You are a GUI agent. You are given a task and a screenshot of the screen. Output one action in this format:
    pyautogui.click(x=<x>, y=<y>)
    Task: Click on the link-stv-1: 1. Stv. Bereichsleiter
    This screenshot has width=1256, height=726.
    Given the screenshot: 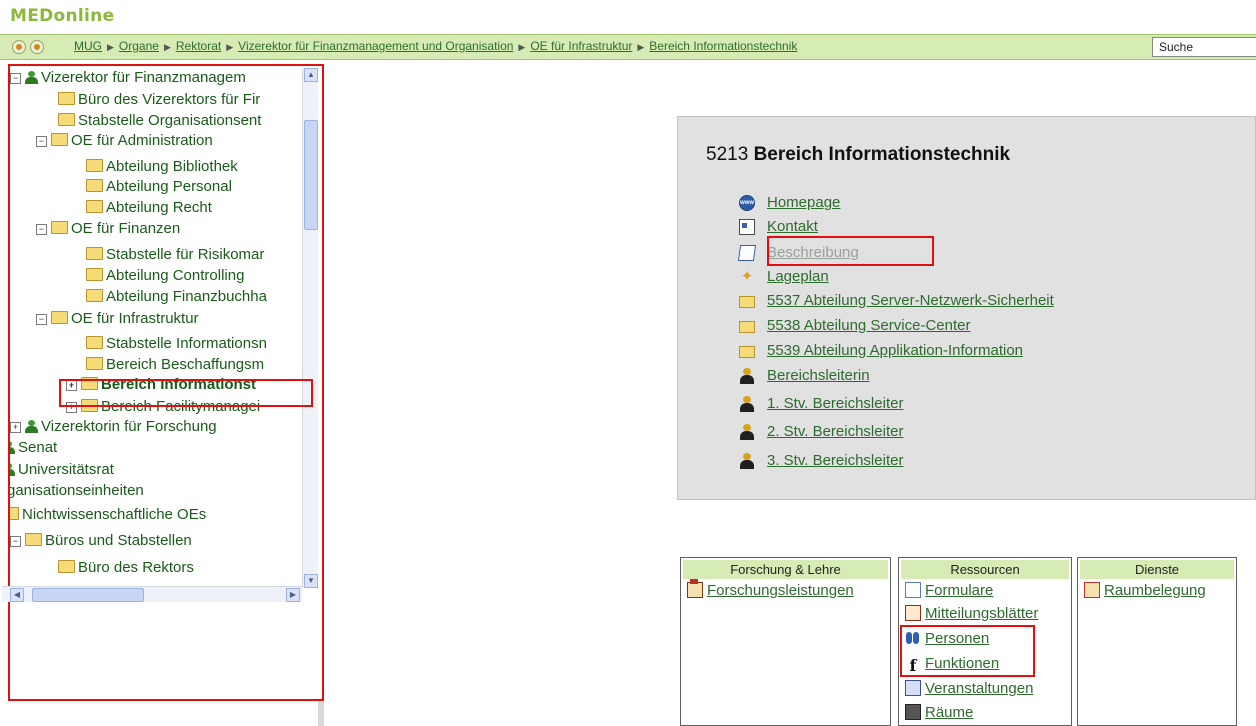 What is the action you would take?
    pyautogui.click(x=821, y=404)
    